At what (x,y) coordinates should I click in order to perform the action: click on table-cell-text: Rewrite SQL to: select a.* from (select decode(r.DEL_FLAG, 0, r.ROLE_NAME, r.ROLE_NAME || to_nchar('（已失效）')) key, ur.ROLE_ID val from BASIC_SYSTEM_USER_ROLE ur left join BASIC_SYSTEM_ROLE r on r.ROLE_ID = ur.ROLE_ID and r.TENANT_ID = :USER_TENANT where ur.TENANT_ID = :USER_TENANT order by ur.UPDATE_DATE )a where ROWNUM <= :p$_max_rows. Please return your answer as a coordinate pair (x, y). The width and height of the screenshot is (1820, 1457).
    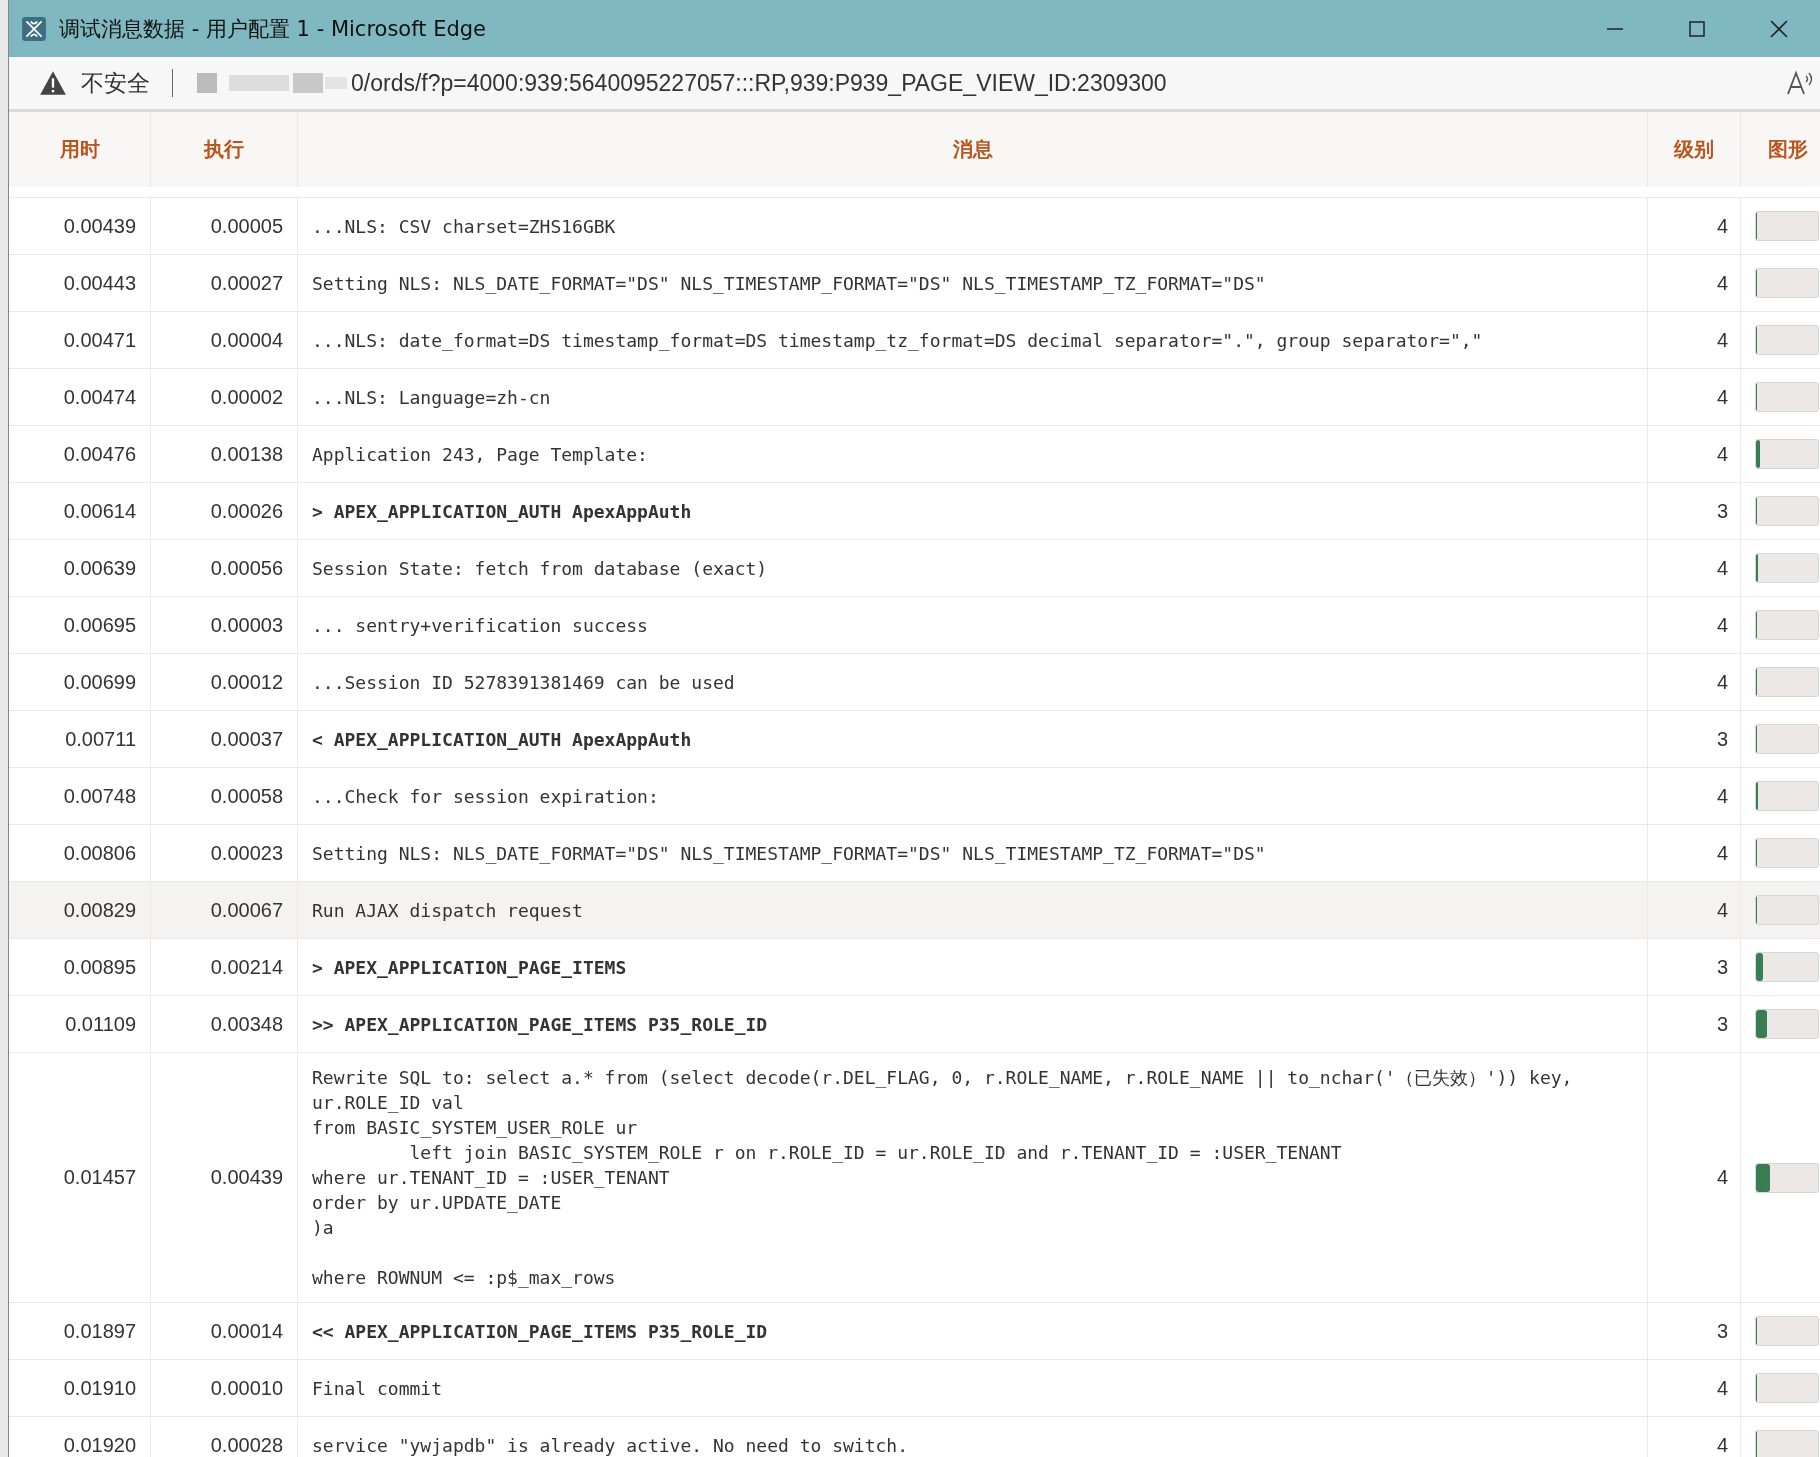
    Looking at the image, I should click on (942, 1178).